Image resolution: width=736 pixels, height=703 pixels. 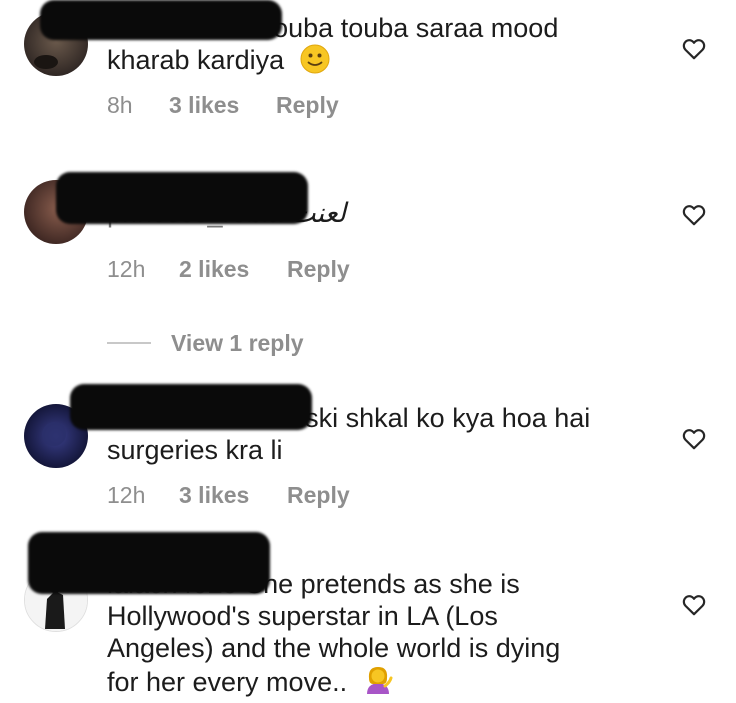 I want to click on comment-text: kharab kardiya, so click(x=196, y=60).